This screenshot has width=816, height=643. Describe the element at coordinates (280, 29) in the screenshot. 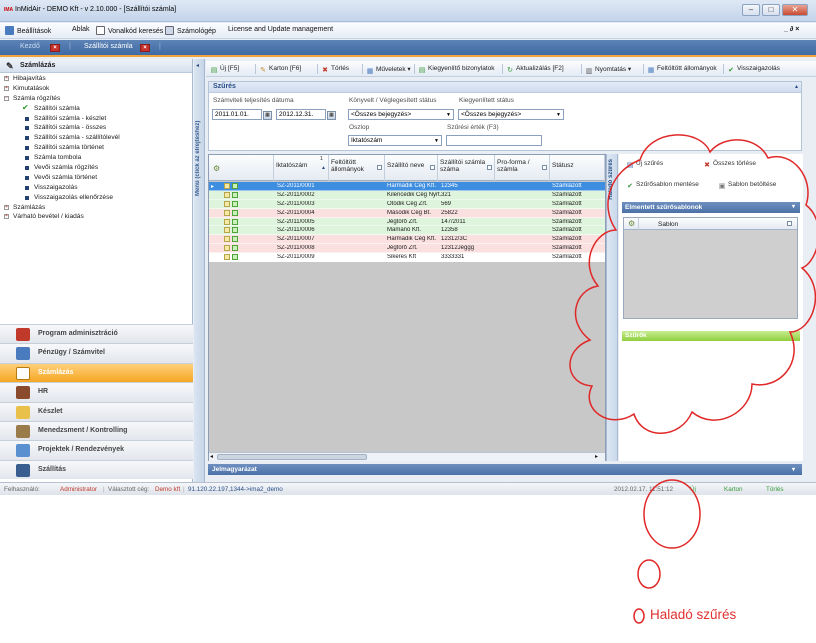

I see `menu-item-license: License and Update management` at that location.